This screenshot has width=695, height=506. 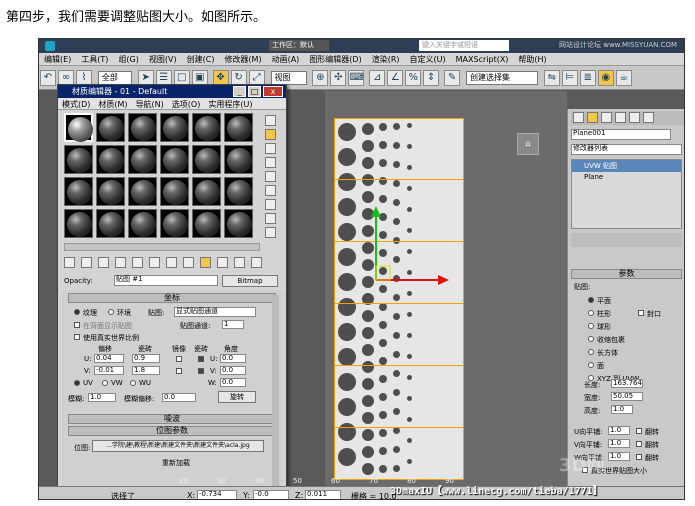 What do you see at coordinates (112, 104) in the screenshot?
I see `material-menu-item: 材质(M)` at bounding box center [112, 104].